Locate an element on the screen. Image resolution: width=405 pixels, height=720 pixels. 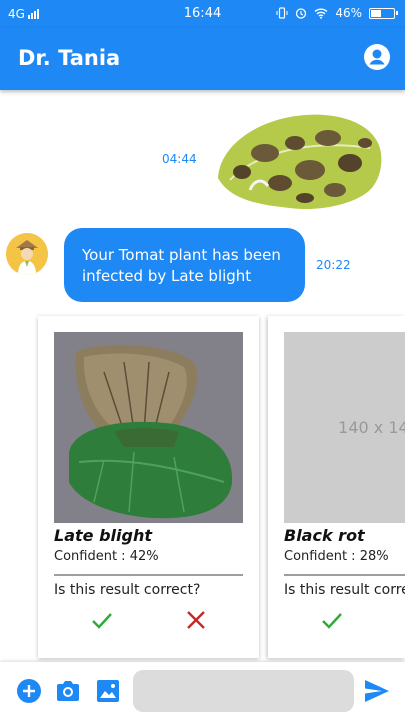
disease-name: Late blight is located at coordinates (103, 535).